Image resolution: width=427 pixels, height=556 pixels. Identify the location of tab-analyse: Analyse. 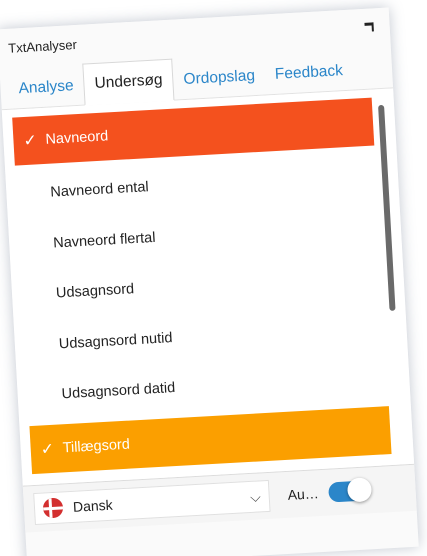
(46, 88).